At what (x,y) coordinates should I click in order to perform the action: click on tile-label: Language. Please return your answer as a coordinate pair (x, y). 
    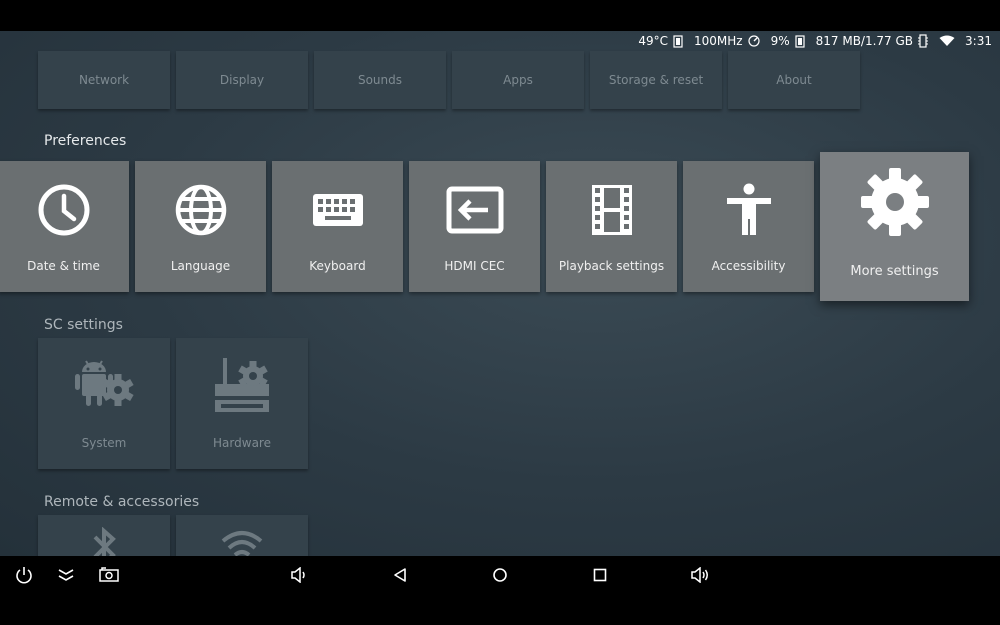
    Looking at the image, I should click on (200, 266).